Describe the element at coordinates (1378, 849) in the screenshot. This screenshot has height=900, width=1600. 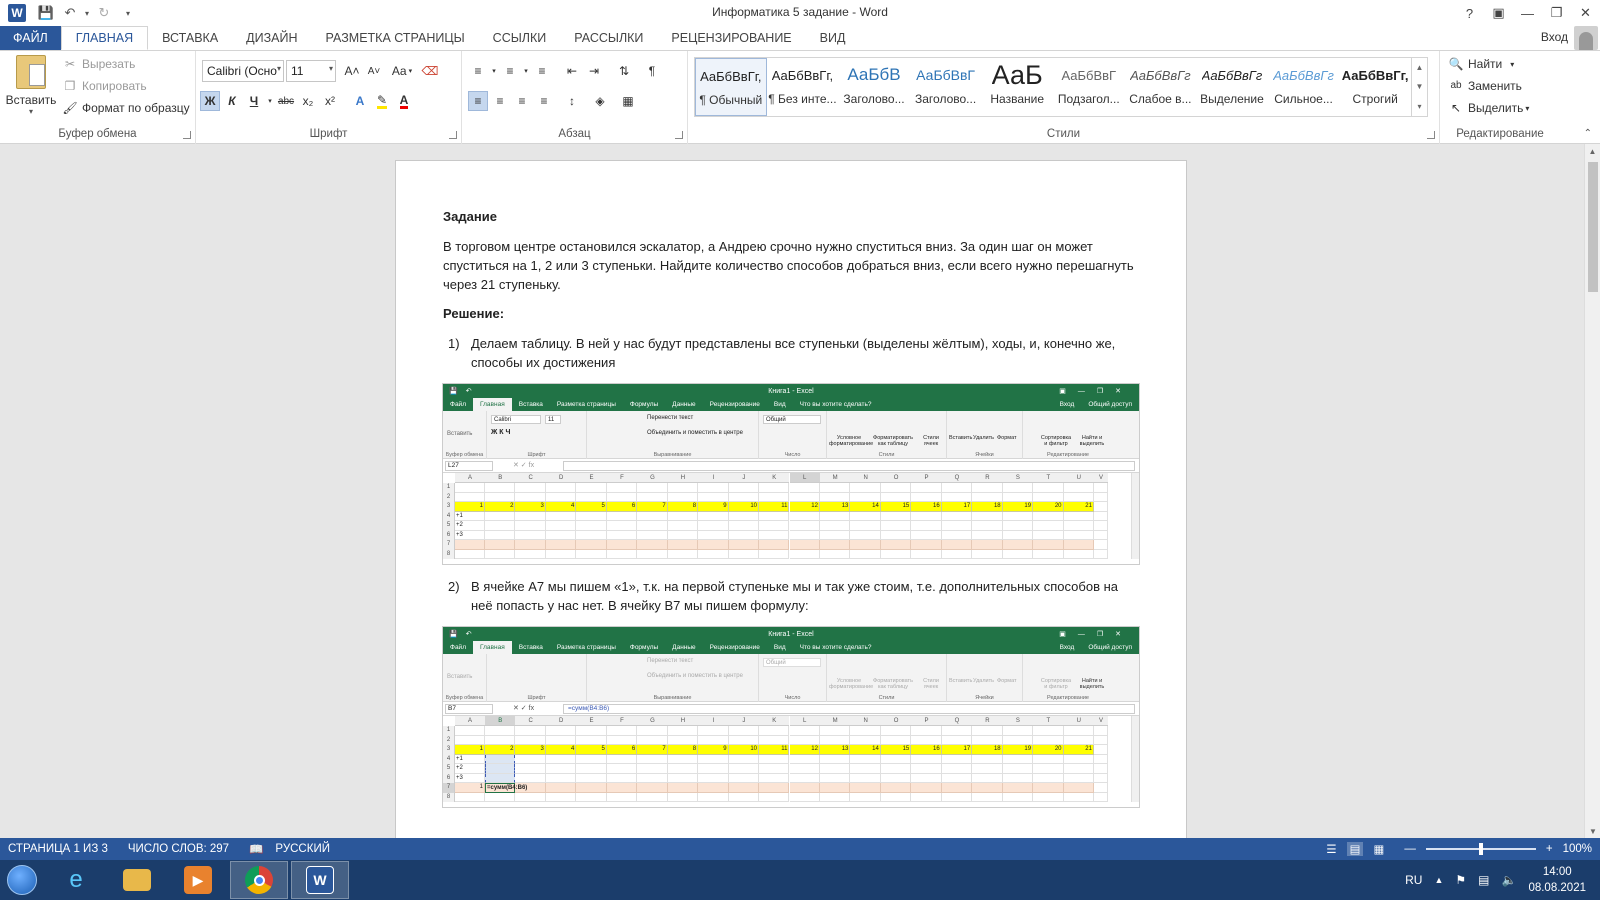
I see `web-layout-icon: ▦` at that location.